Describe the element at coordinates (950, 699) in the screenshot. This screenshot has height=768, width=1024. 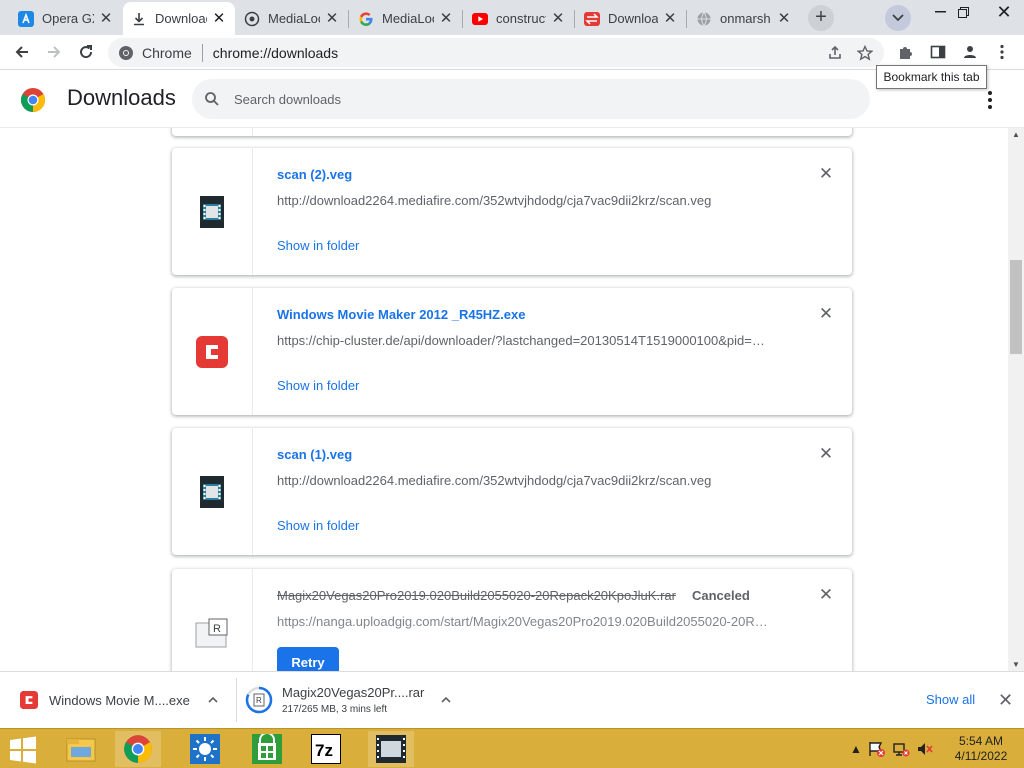
I see `show-all-link: Show all` at that location.